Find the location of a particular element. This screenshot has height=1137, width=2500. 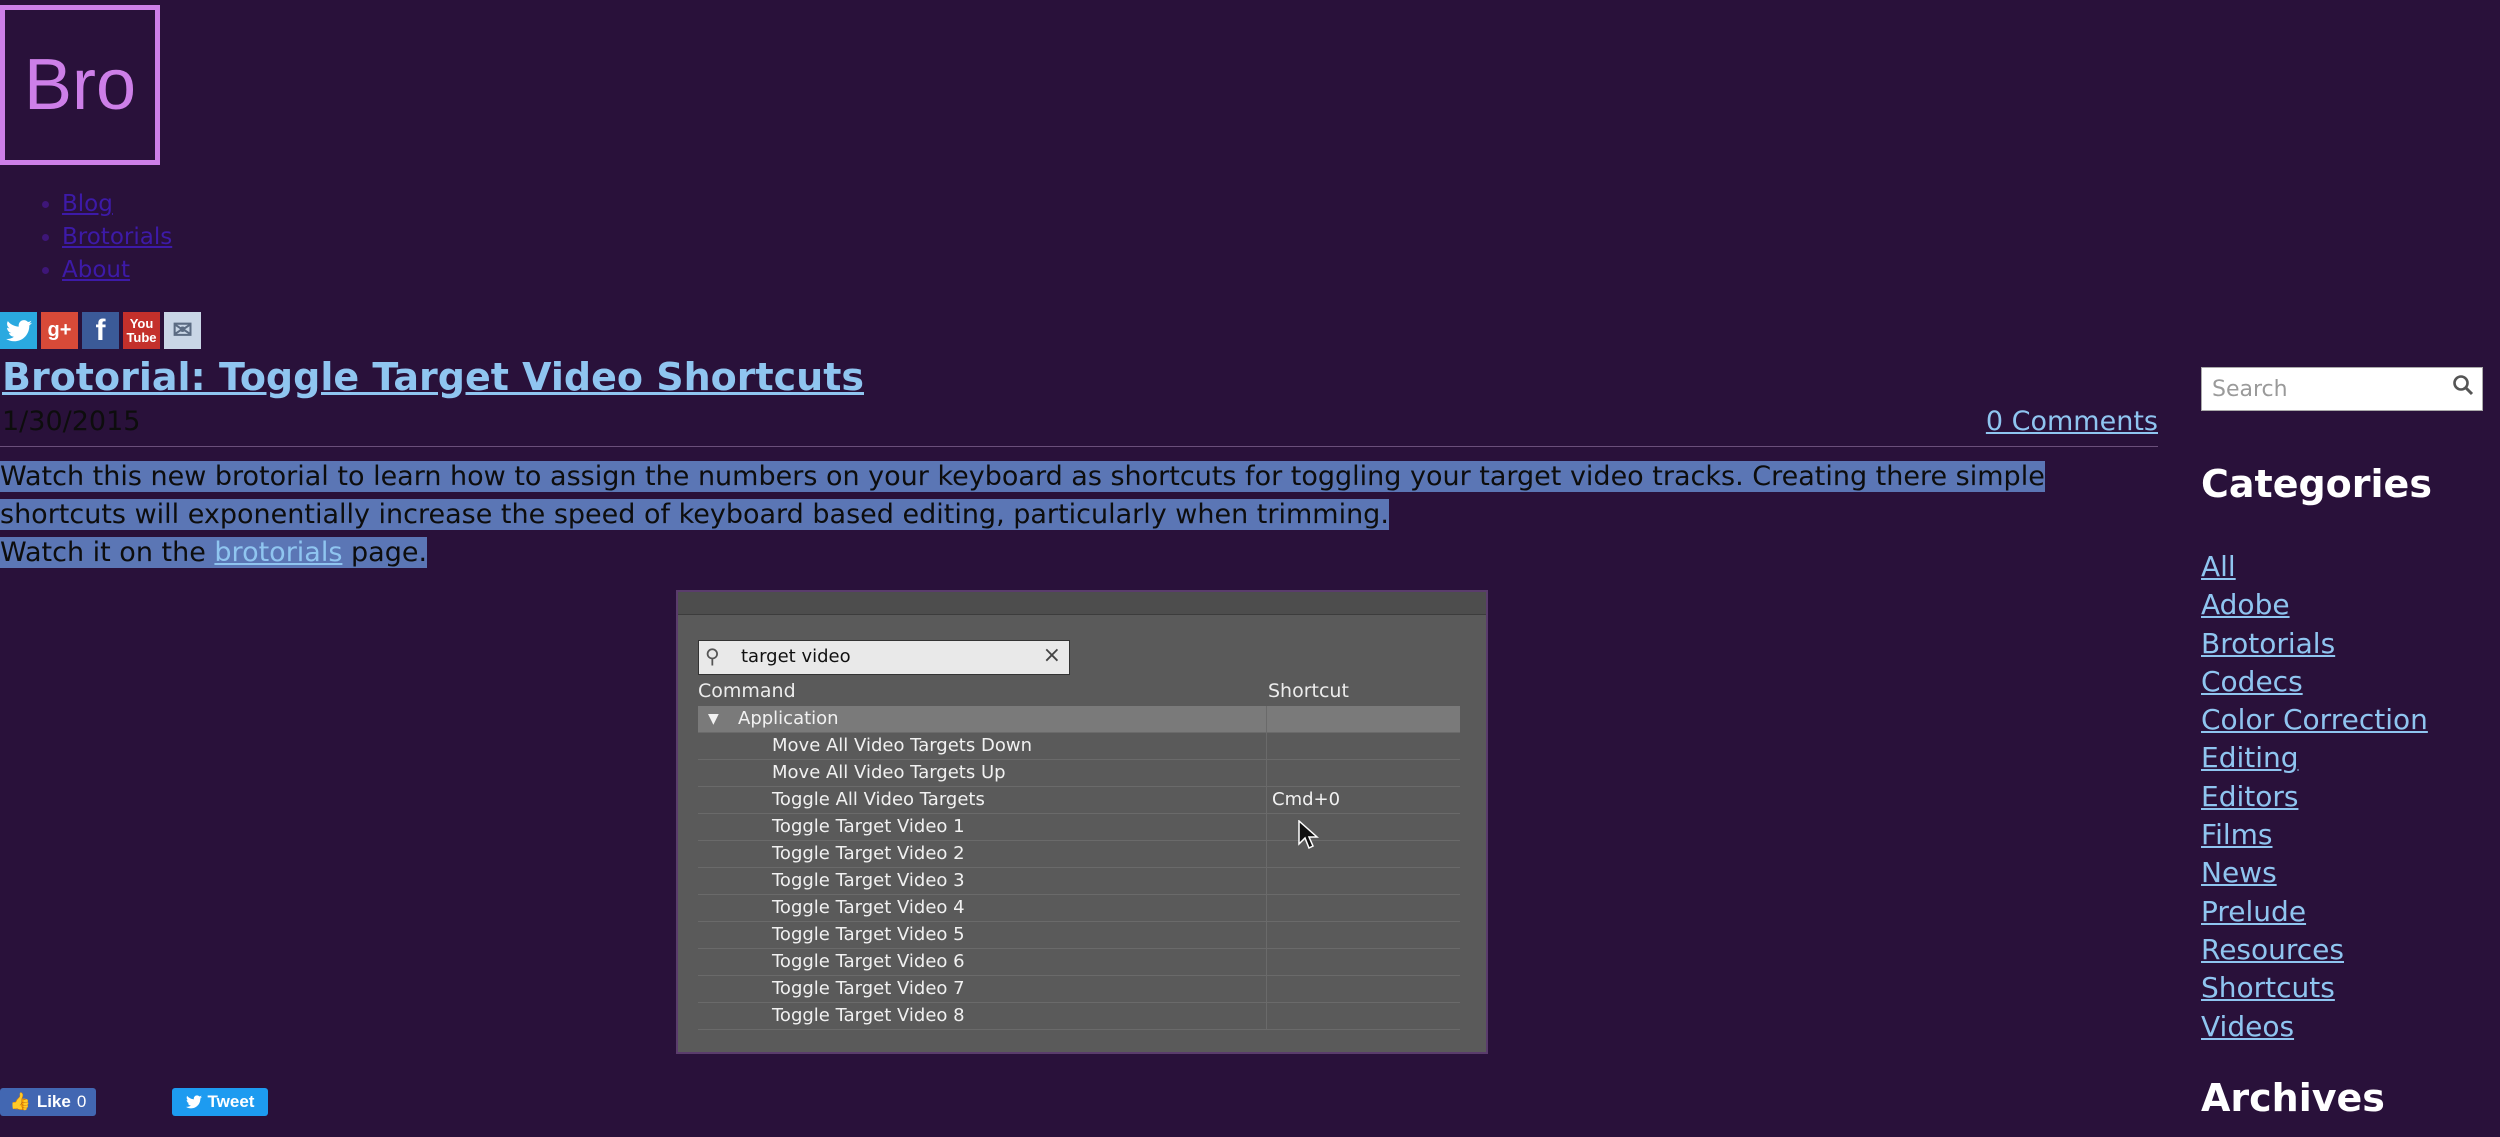

email-icon: ✉ is located at coordinates (182, 330).